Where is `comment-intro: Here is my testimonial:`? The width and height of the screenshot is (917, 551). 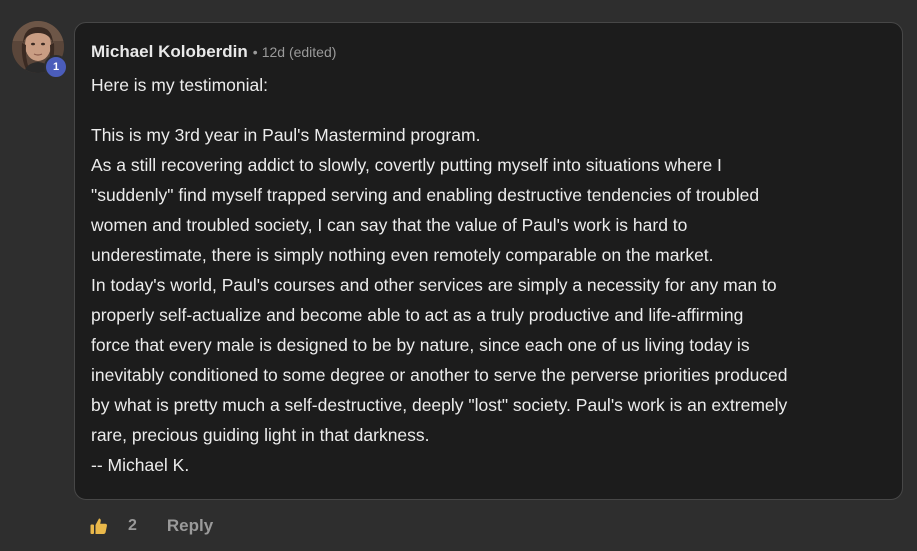
comment-intro: Here is my testimonial: is located at coordinates (179, 85).